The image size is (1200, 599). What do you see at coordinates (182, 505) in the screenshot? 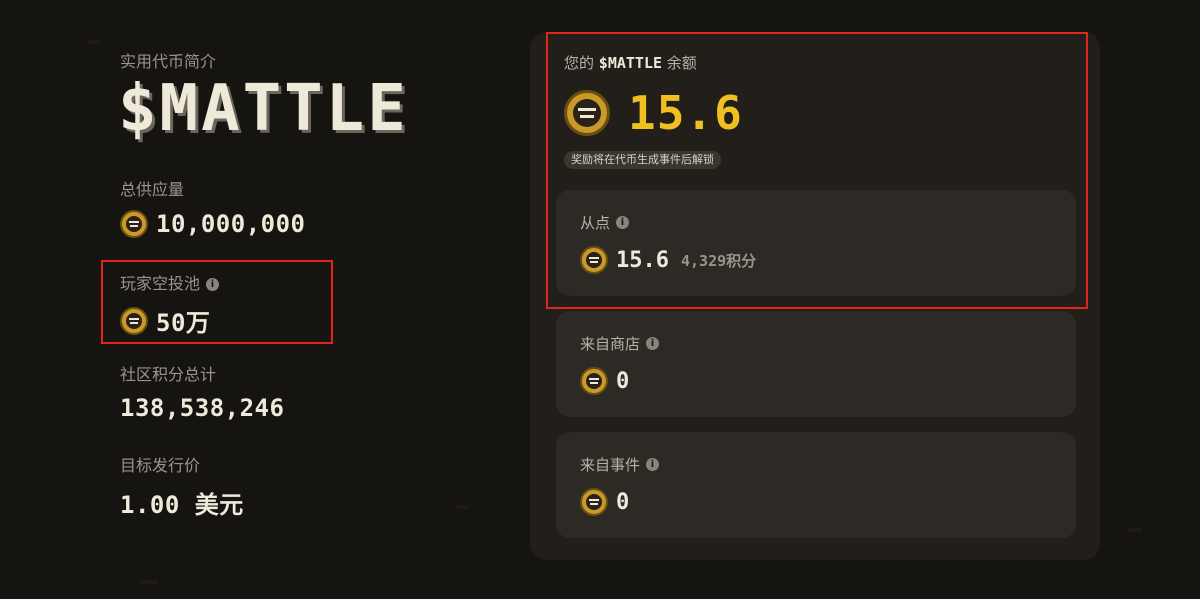
I see `target-price-value: 1.00 美元` at bounding box center [182, 505].